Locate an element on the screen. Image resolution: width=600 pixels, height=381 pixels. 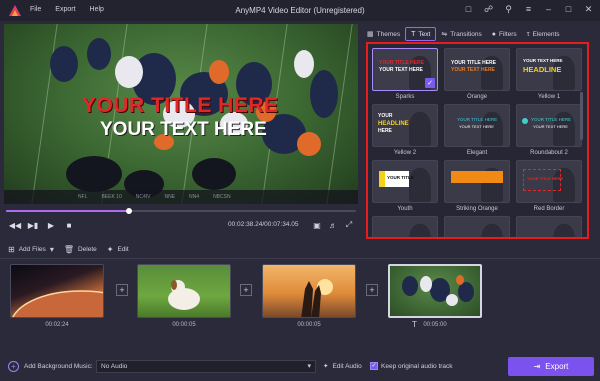
window-controls: □ ☍ ⚲ ≡ – □ ✕ is located at coordinates (528, 9).